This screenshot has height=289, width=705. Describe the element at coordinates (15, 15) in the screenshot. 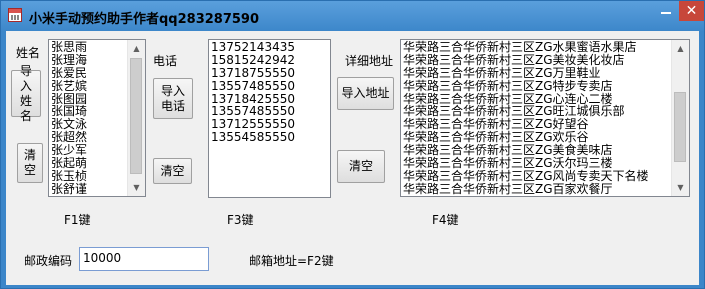

I see `calendar-icon` at that location.